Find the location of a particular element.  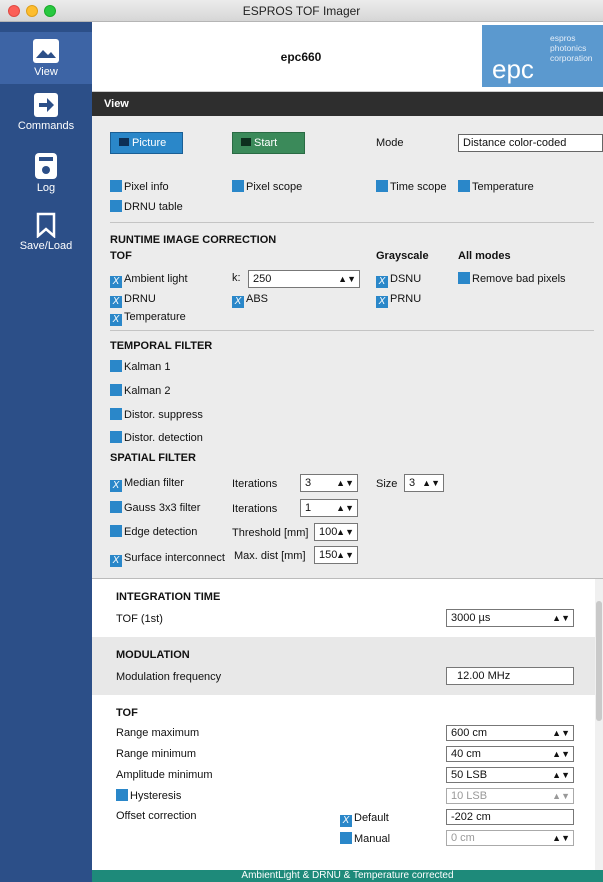

sidebar-item-label: Commands is located at coordinates (46, 126).